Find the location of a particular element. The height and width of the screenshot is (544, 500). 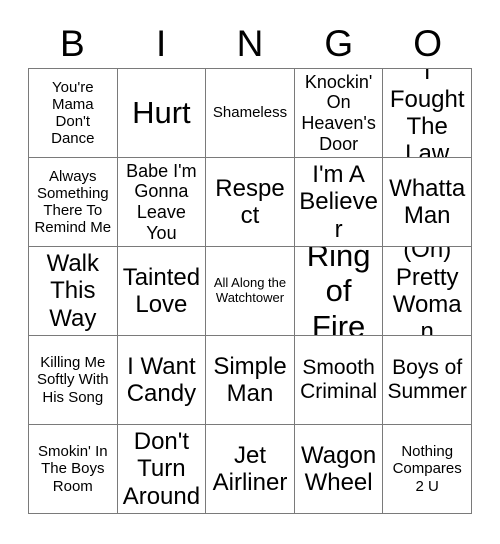

bingo-cell-label: Smooth Criminal is located at coordinates (339, 379).